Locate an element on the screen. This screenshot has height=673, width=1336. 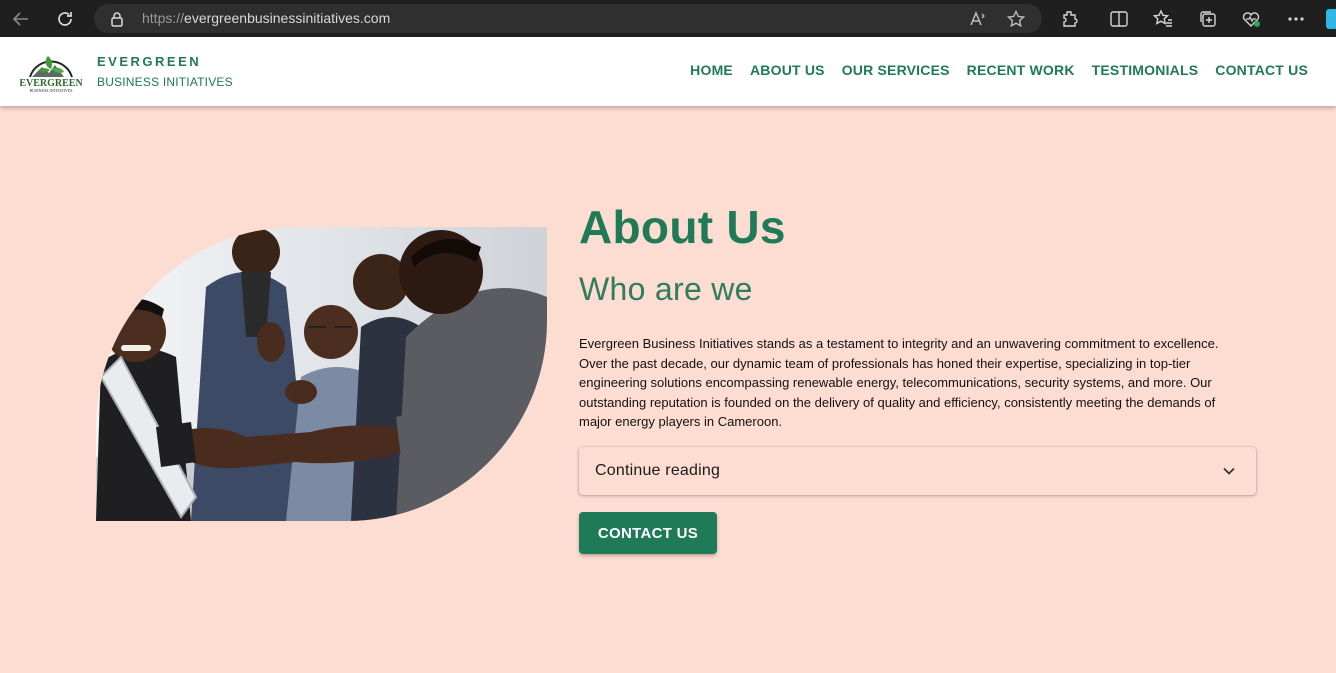
url-text: https://evergreenbusinessinitiatives.com is located at coordinates (266, 18).